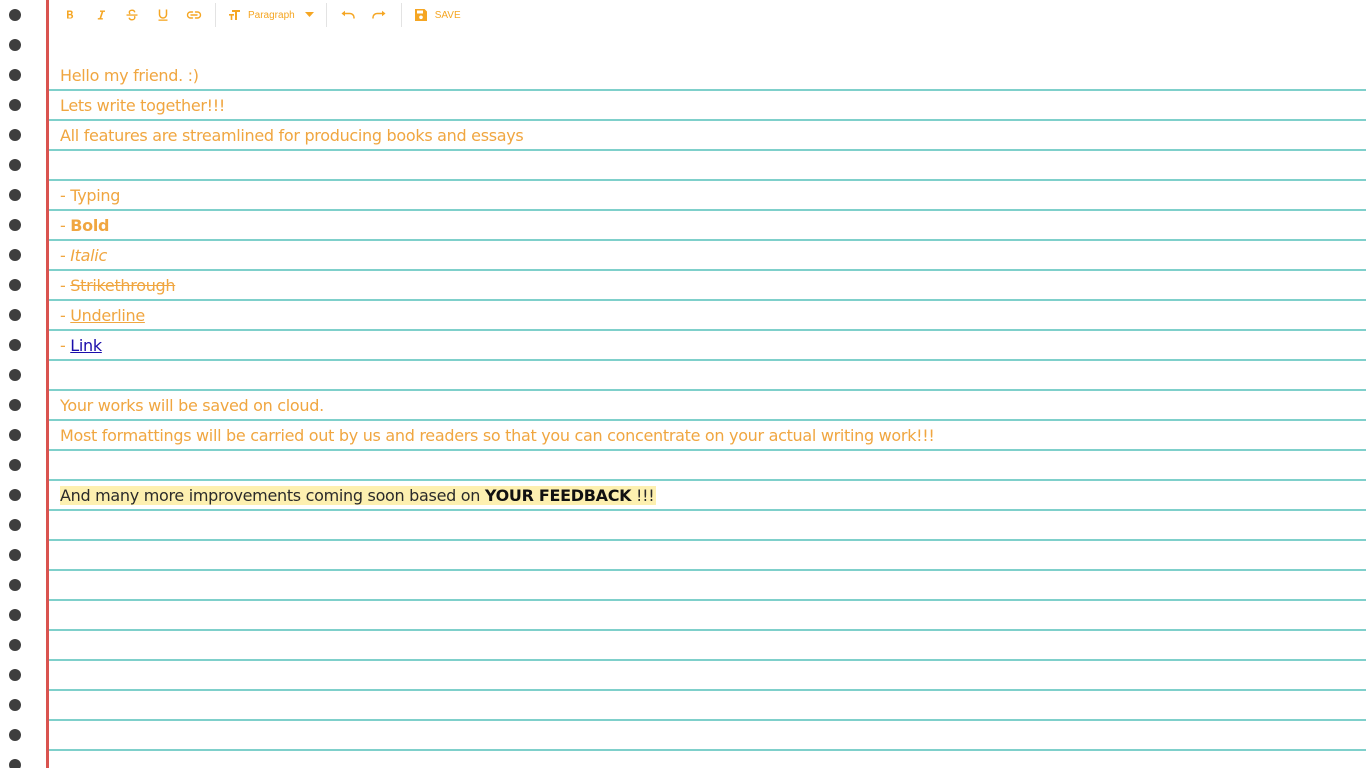 The height and width of the screenshot is (768, 1366). I want to click on text-line: - Strikethrough, so click(118, 286).